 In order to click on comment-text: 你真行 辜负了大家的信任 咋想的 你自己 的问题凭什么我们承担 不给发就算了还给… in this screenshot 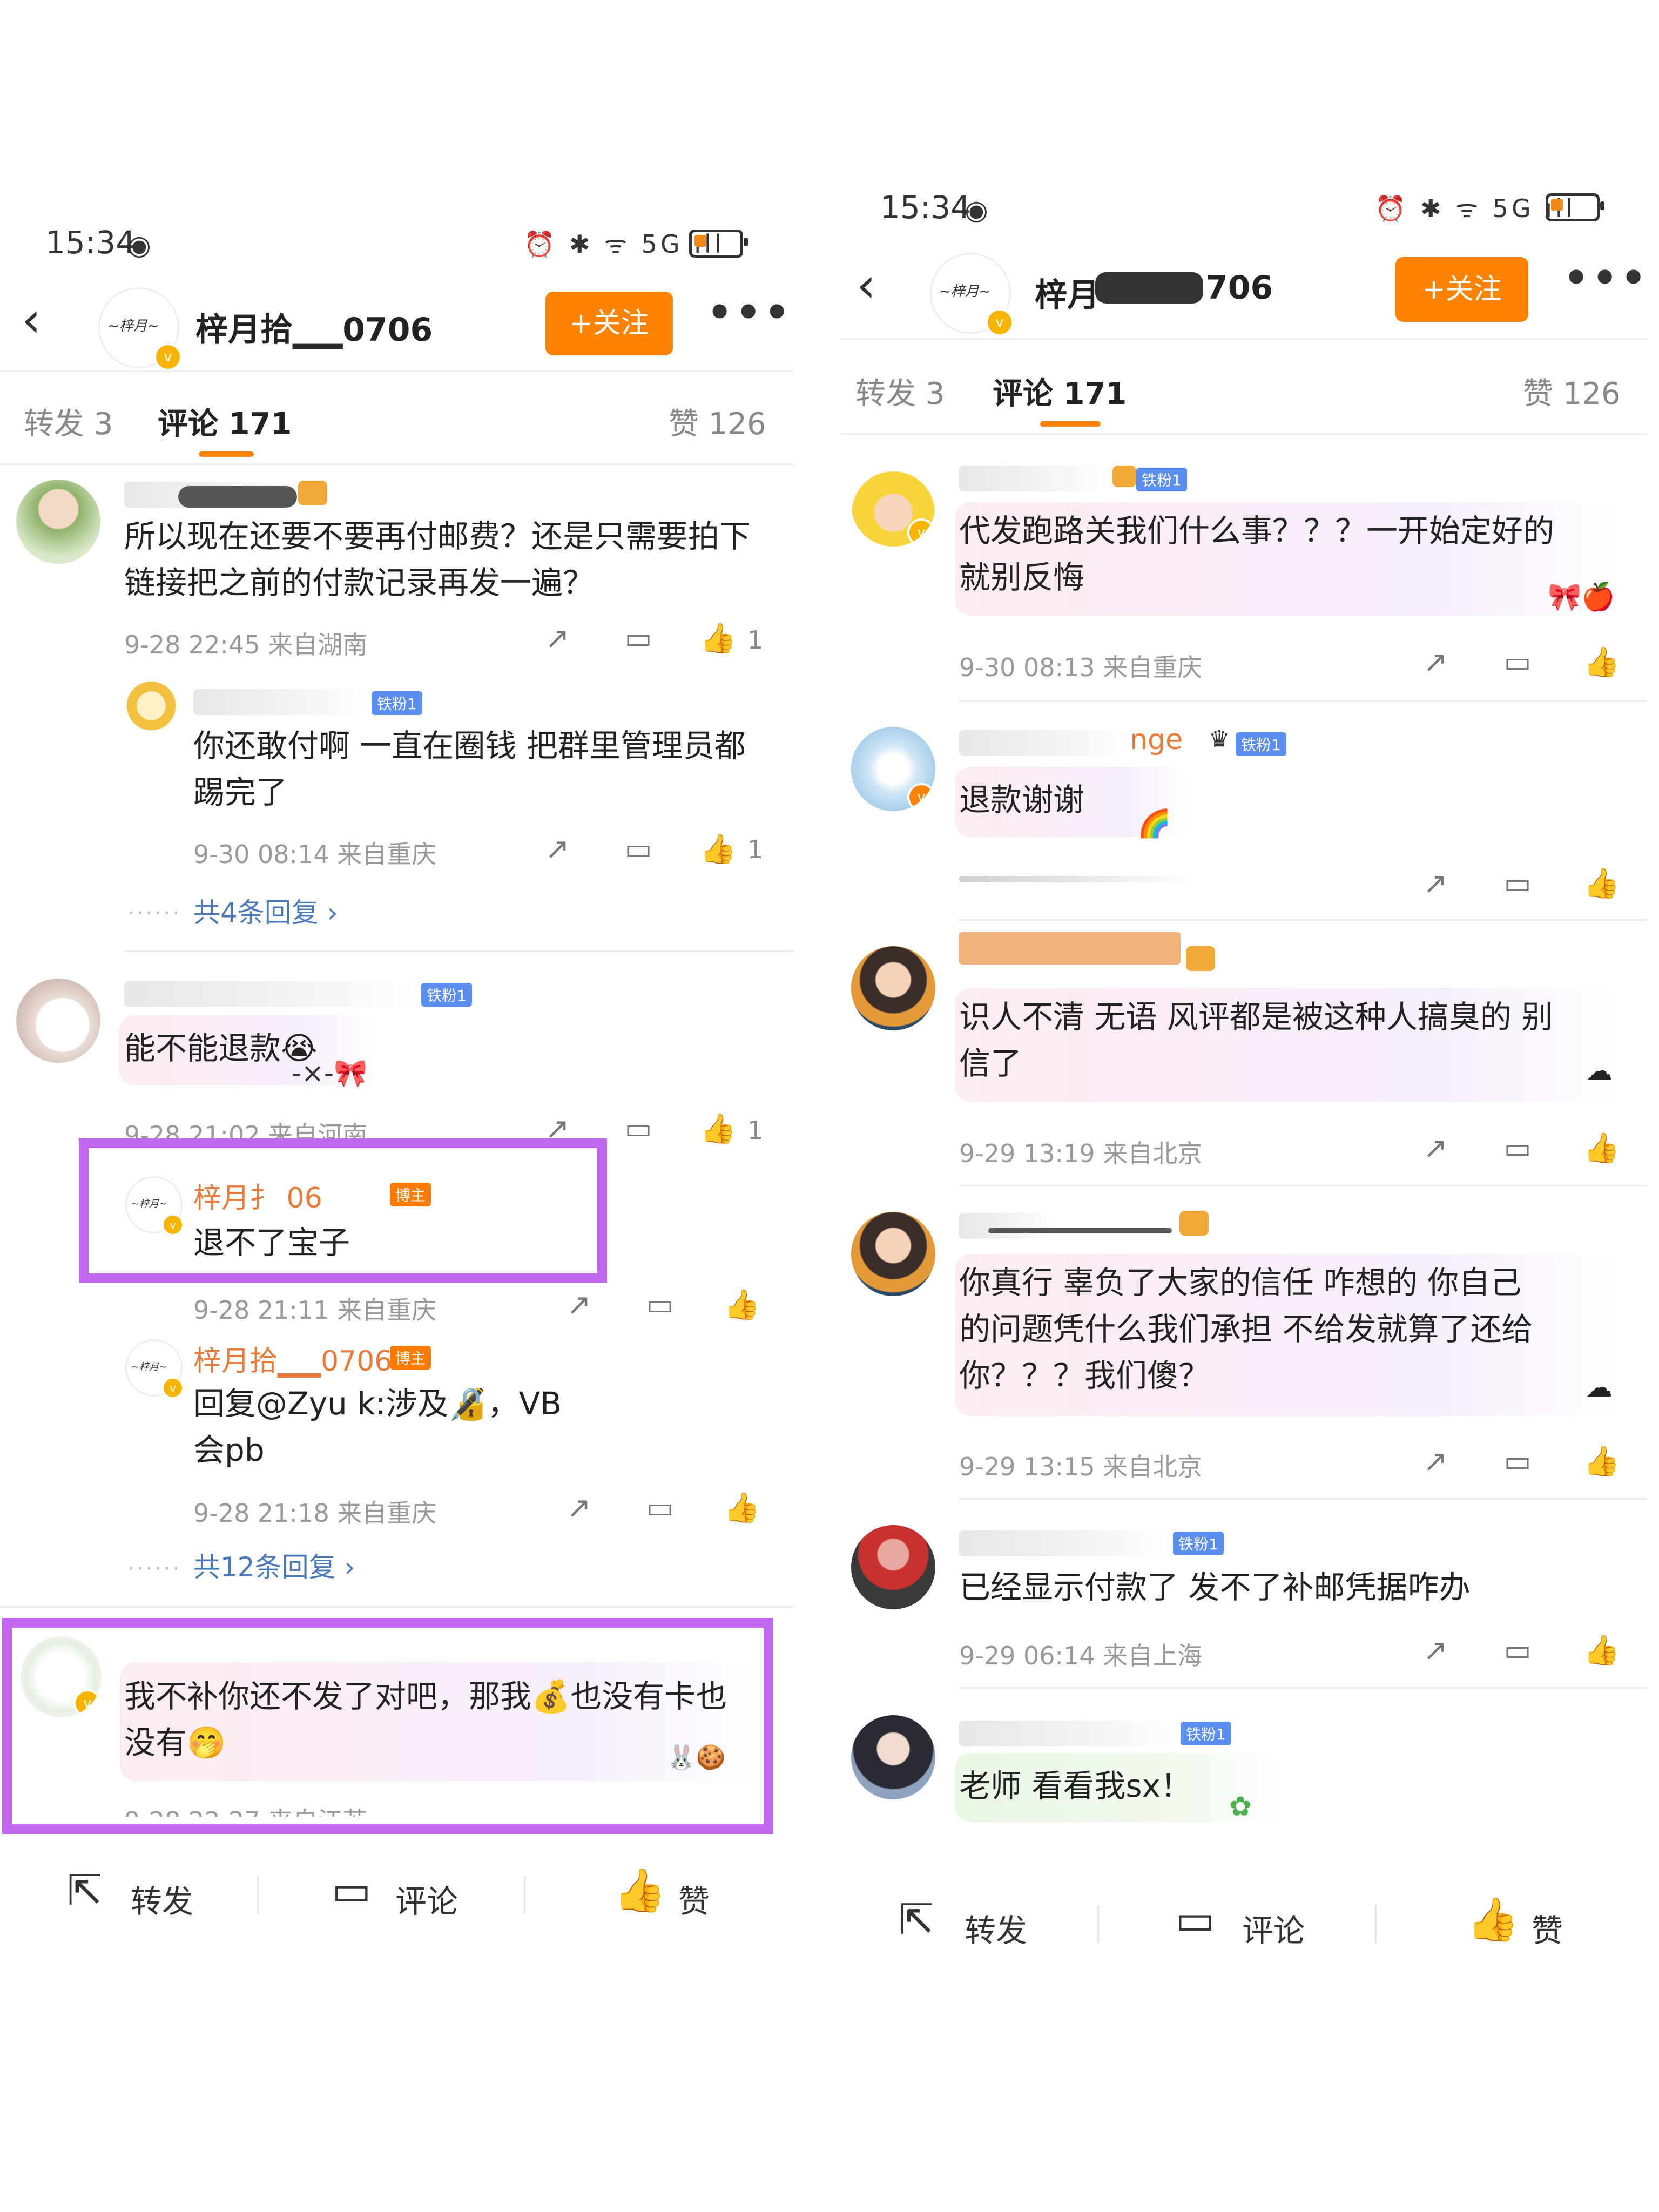, I will do `click(1246, 1329)`.